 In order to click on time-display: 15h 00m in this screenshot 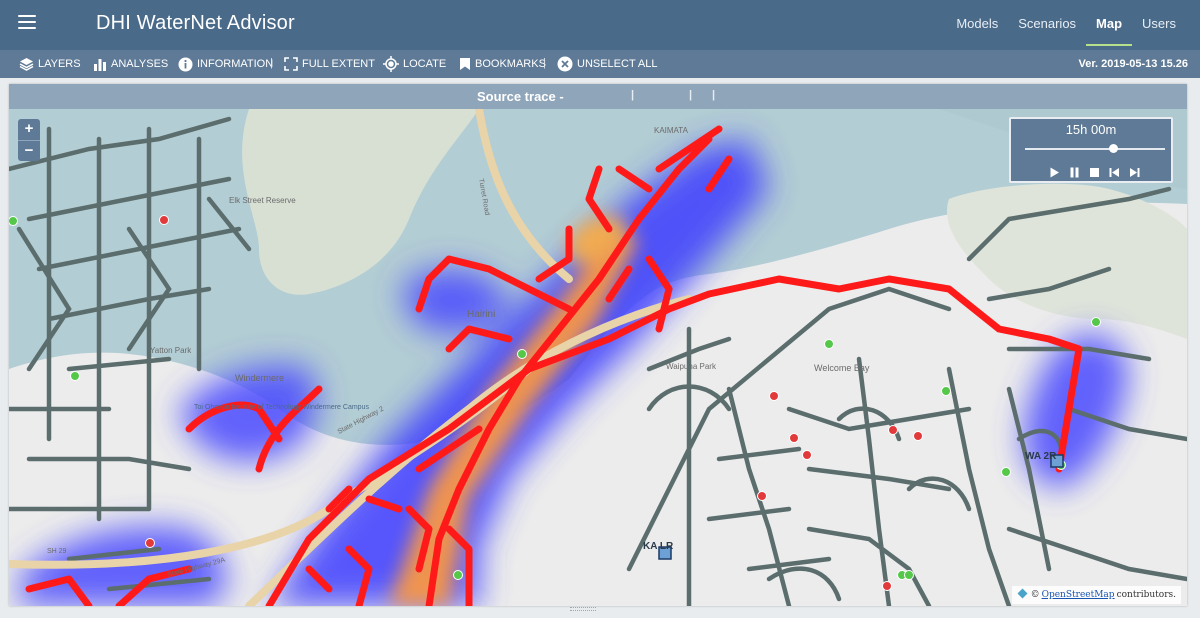, I will do `click(1091, 129)`.